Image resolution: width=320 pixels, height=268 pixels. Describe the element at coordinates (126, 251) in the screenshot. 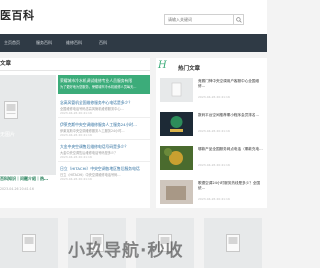

I see `watermark-text: 小玖导航·秒收` at that location.